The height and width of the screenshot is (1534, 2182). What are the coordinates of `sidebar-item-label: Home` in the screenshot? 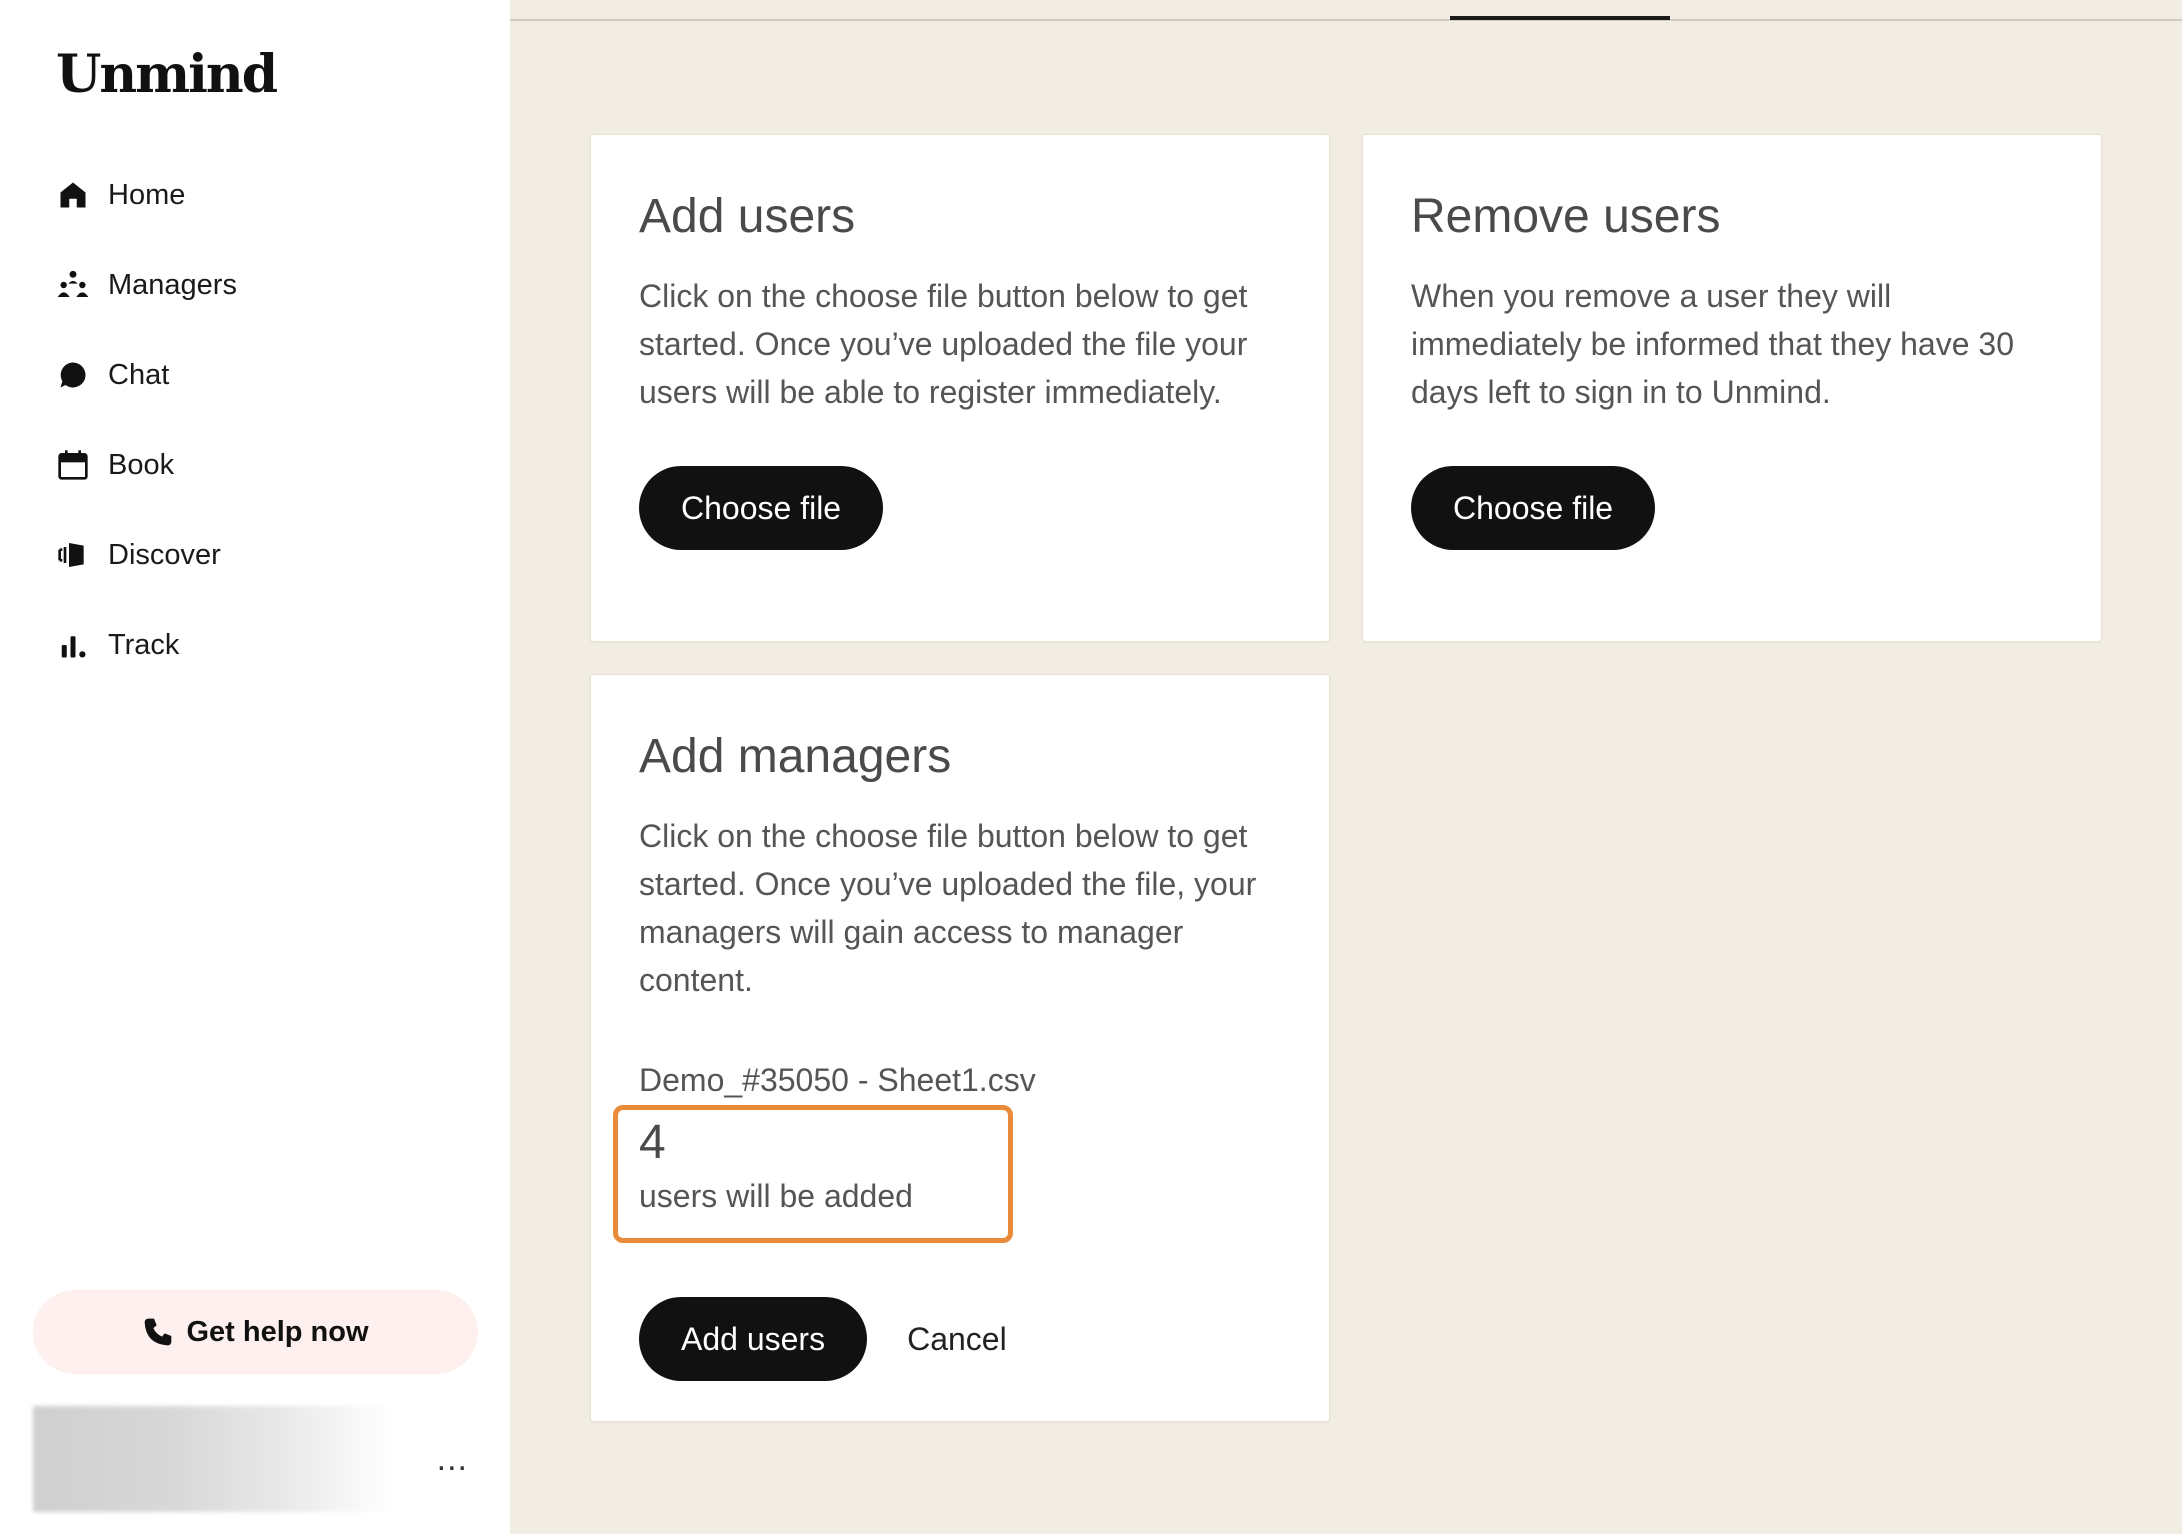 It's located at (147, 194).